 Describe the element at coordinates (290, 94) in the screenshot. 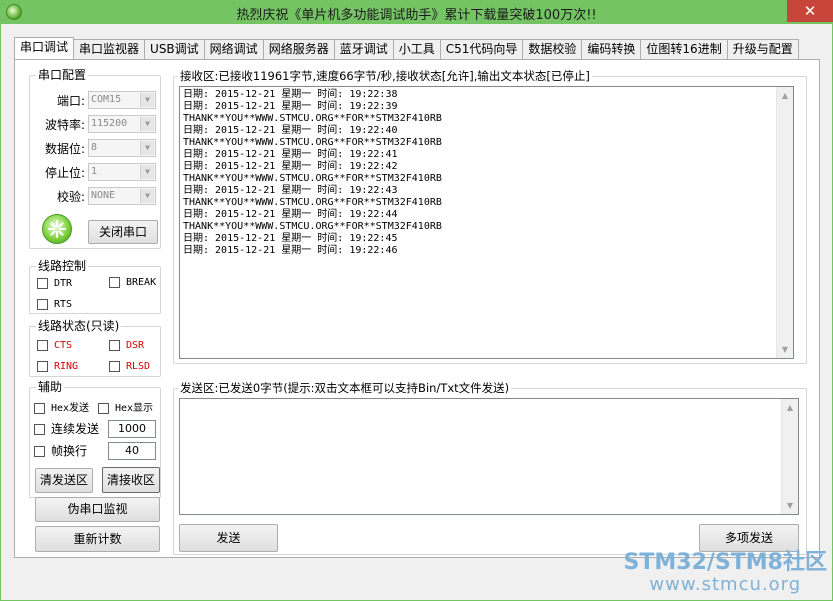

I see `receive-line: 日期: 2015-12-21 星期一 时间: 19:22:38` at that location.